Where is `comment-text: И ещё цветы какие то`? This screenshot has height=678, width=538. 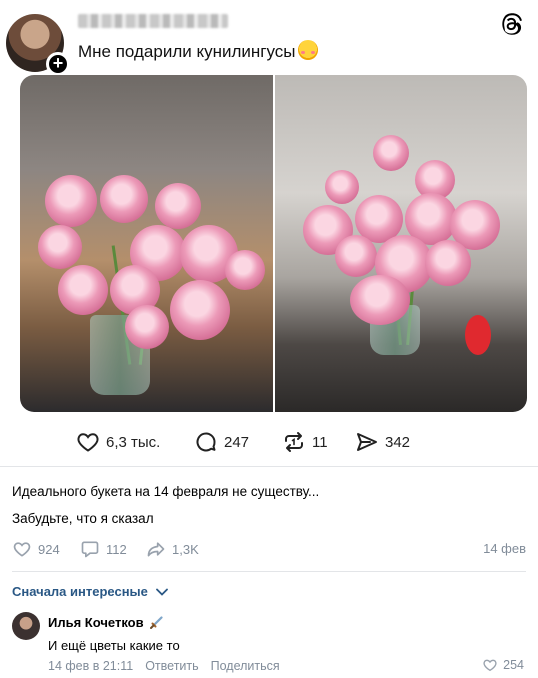
comment-text: И ещё цветы какие то is located at coordinates (114, 645).